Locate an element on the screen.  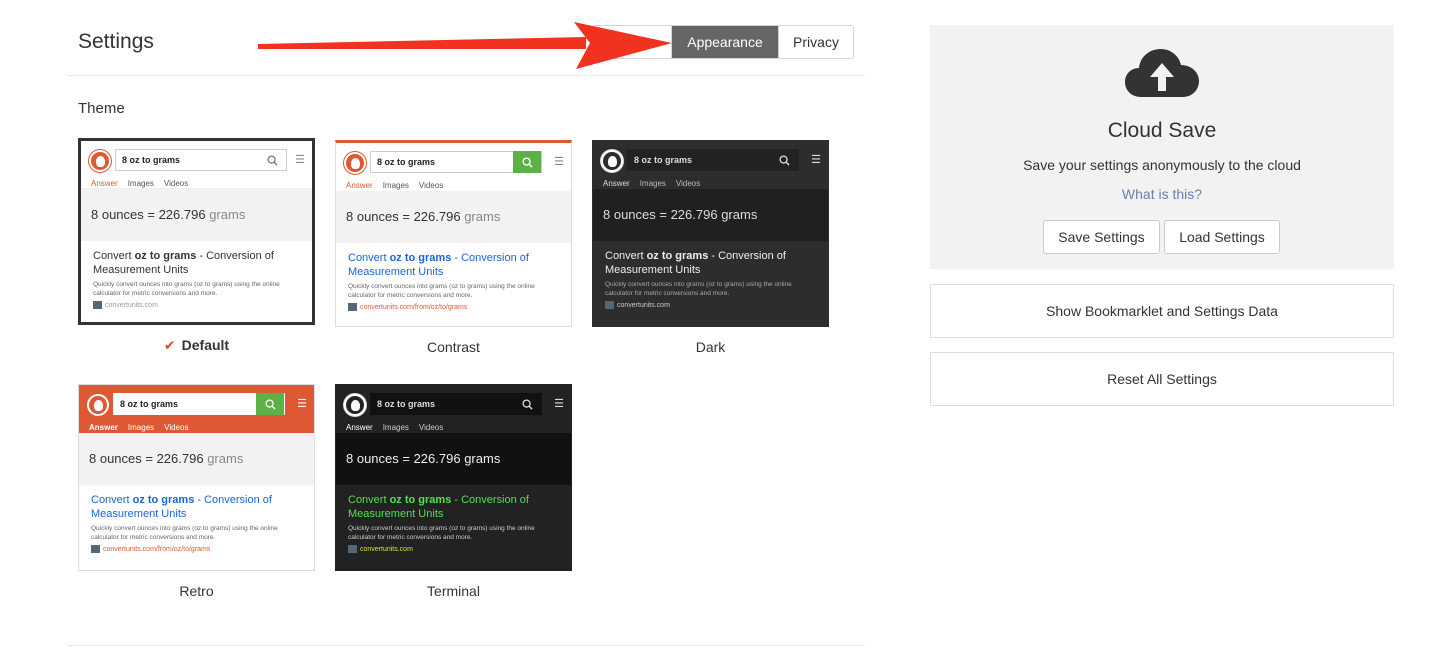
theme-label-default: ✔ Default is located at coordinates (196, 345).